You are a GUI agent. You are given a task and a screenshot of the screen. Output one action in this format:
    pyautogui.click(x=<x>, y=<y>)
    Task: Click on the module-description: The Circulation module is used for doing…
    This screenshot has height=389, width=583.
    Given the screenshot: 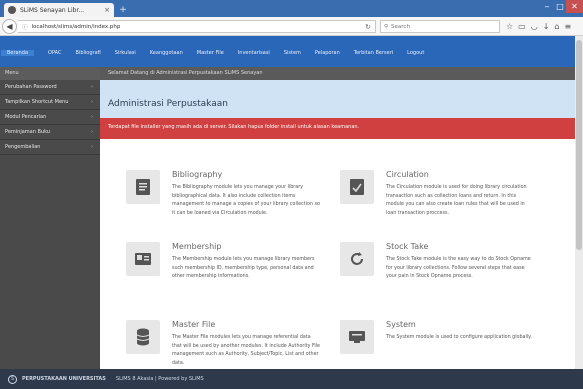 What is the action you would take?
    pyautogui.click(x=456, y=200)
    